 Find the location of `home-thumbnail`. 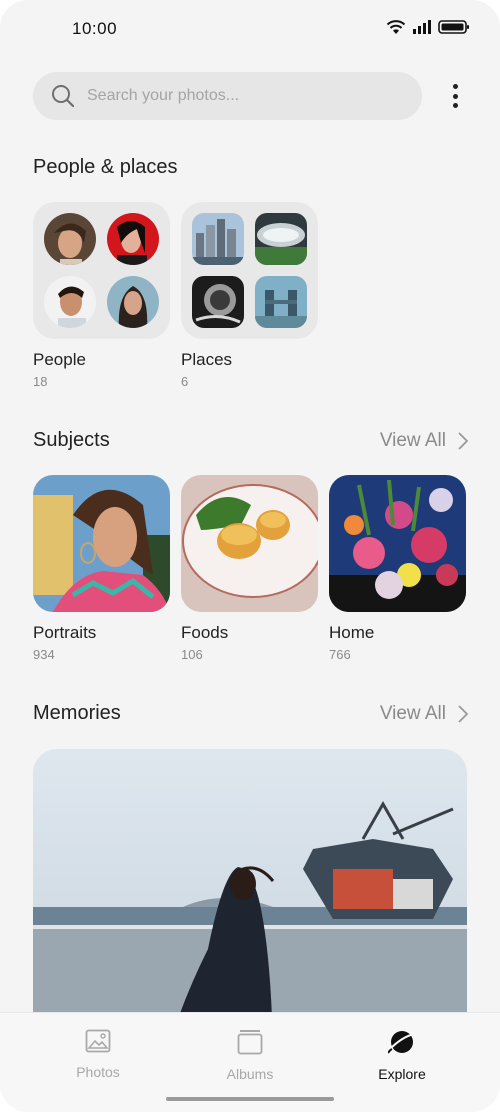

home-thumbnail is located at coordinates (397, 543).